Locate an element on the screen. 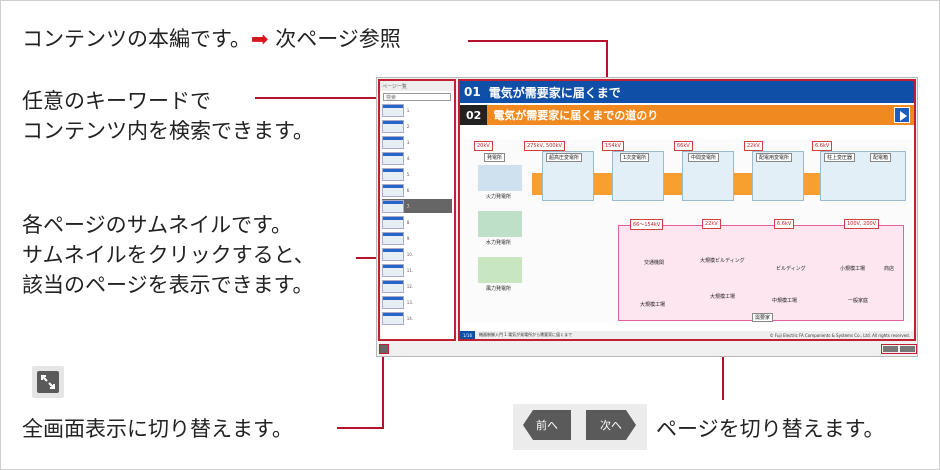 The height and width of the screenshot is (470, 940). arrow-right-icon: ➡ is located at coordinates (259, 39).